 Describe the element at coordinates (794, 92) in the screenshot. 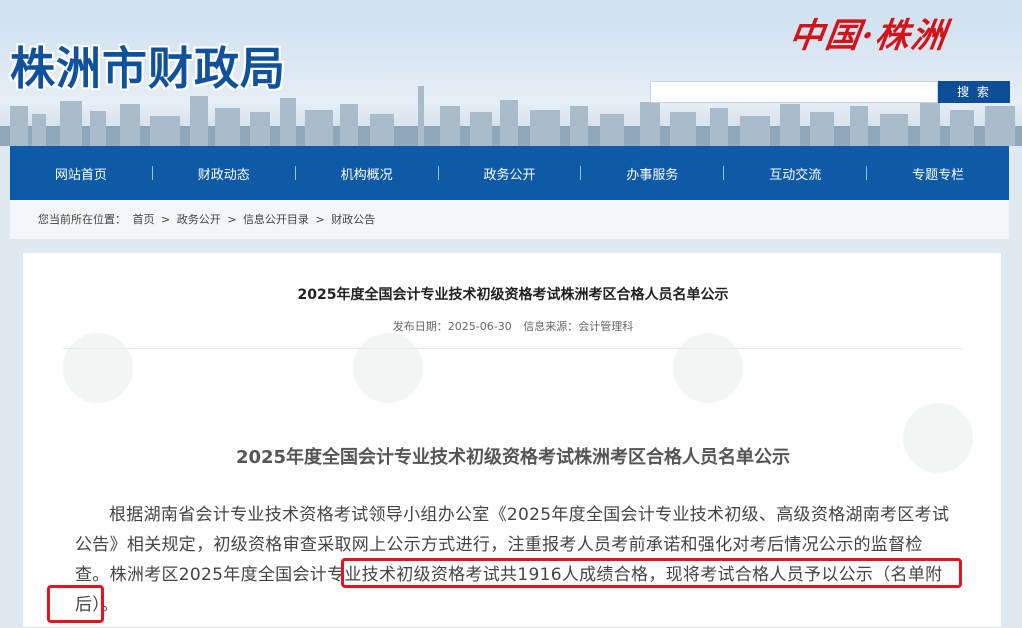

I see `search-input` at that location.